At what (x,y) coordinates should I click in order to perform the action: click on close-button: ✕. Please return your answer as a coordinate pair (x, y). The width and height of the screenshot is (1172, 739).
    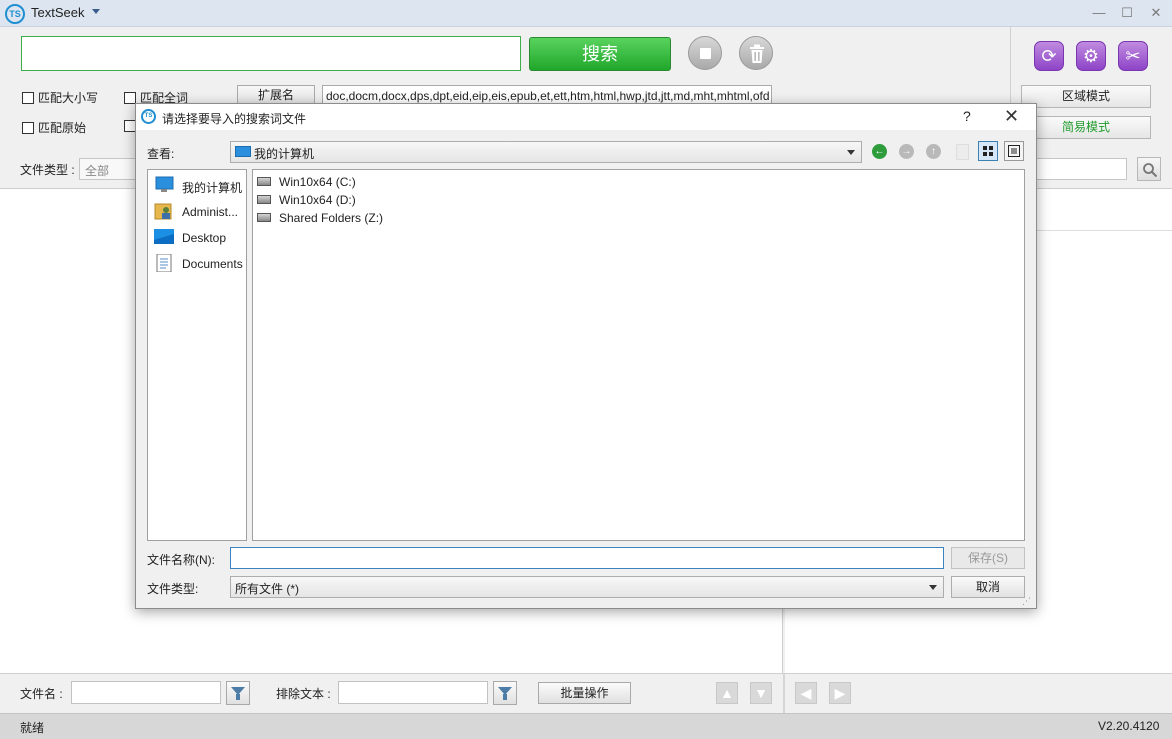
    Looking at the image, I should click on (1156, 13).